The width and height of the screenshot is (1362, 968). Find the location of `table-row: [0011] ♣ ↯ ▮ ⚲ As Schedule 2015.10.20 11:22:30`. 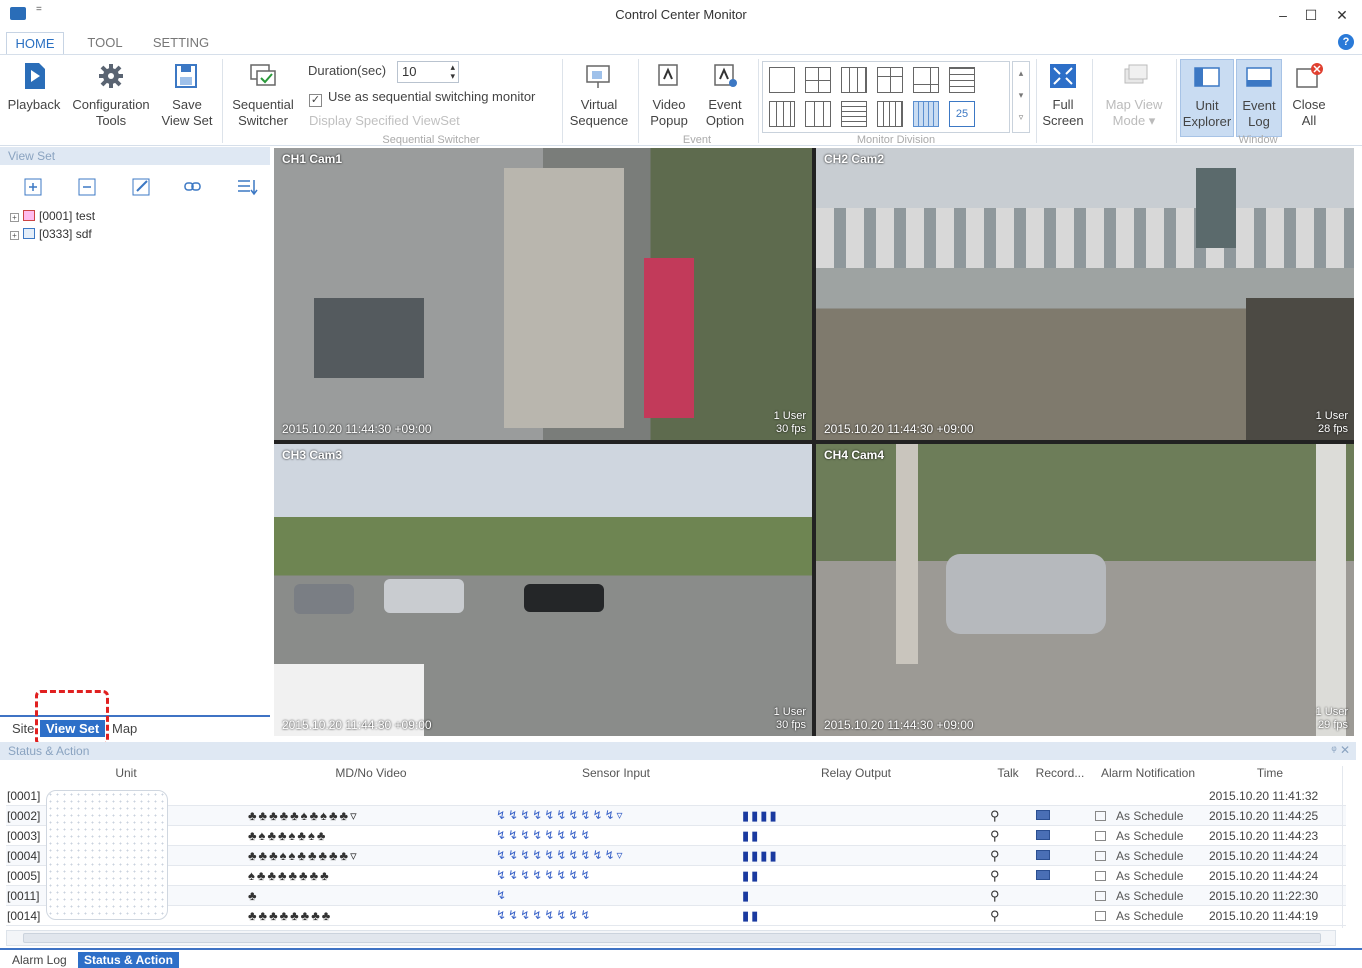

table-row: [0011] ♣ ↯ ▮ ⚲ As Schedule 2015.10.20 11:22:30 is located at coordinates (676, 896).